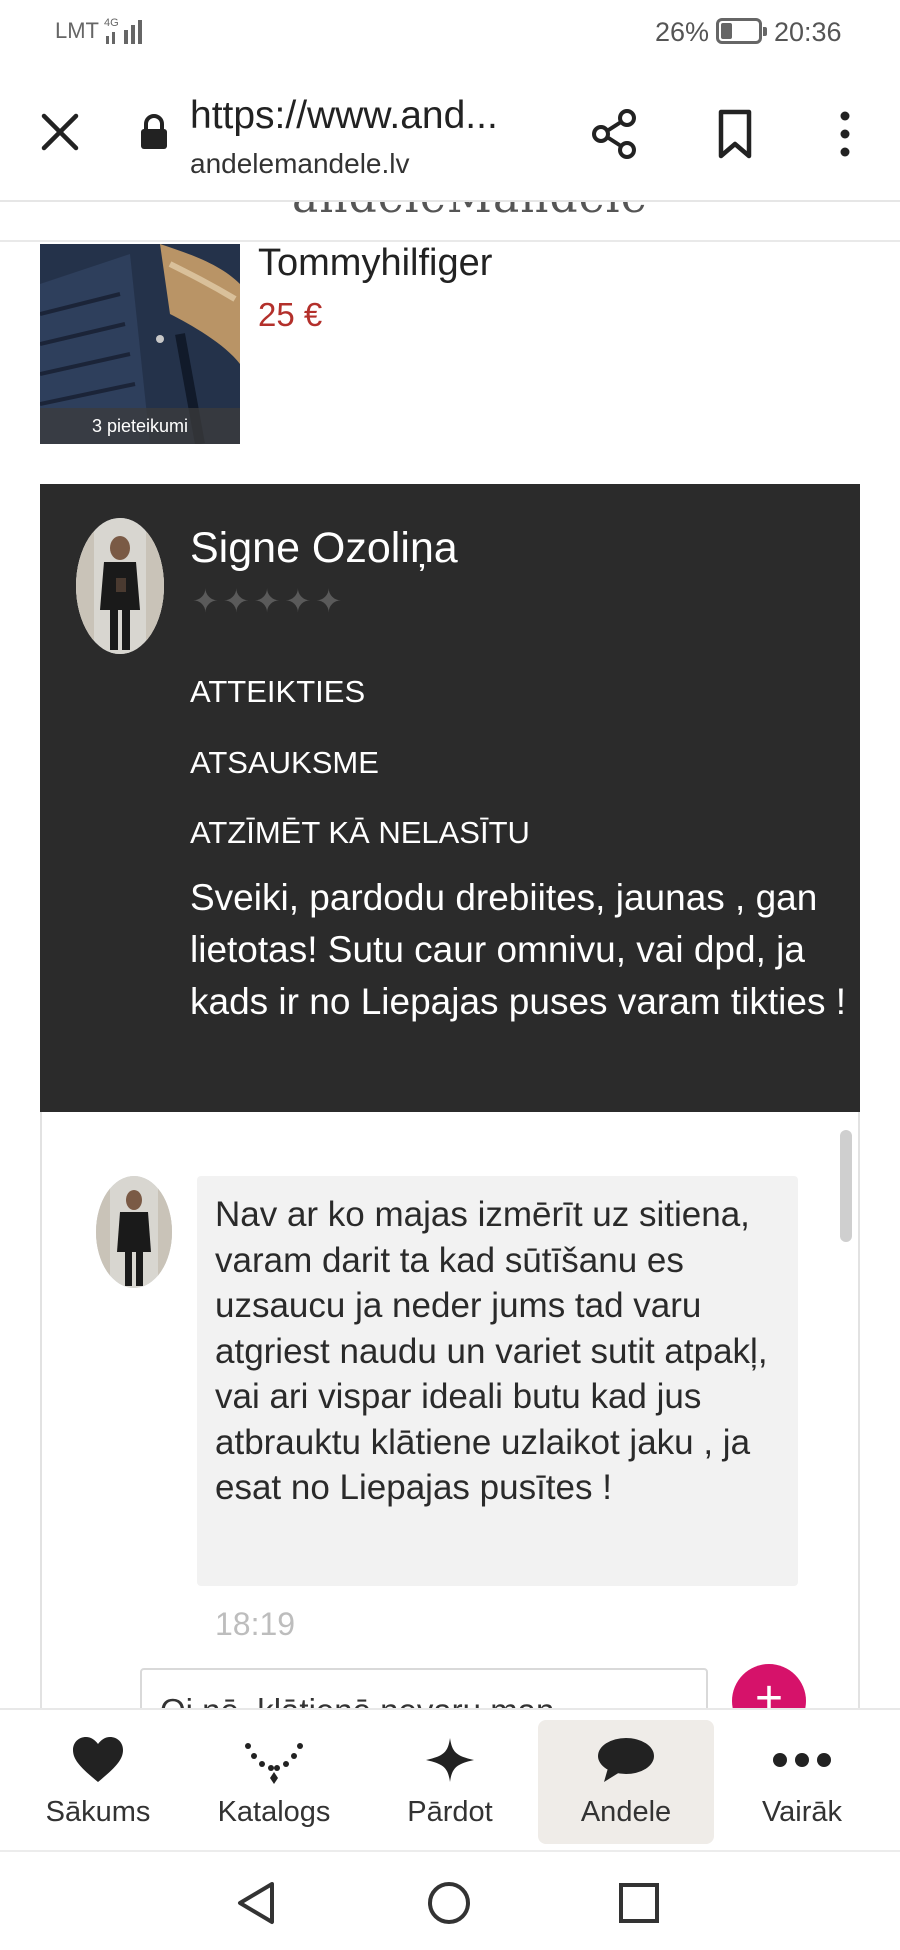 The height and width of the screenshot is (1950, 900). Describe the element at coordinates (111, 23) in the screenshot. I see `svg-text: 4G` at that location.